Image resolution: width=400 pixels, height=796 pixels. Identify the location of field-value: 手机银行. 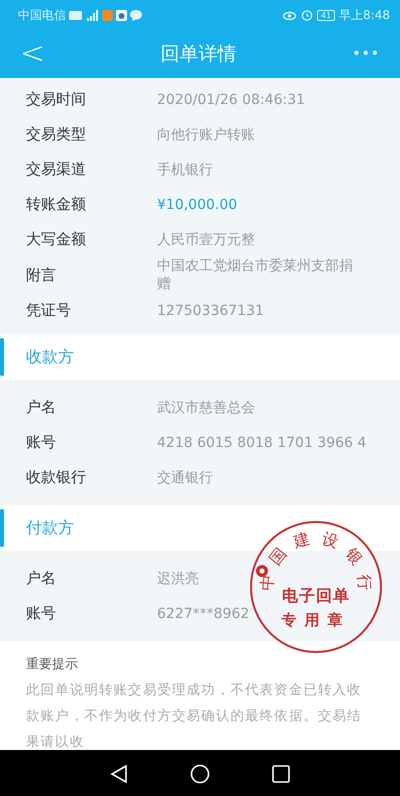
(185, 169).